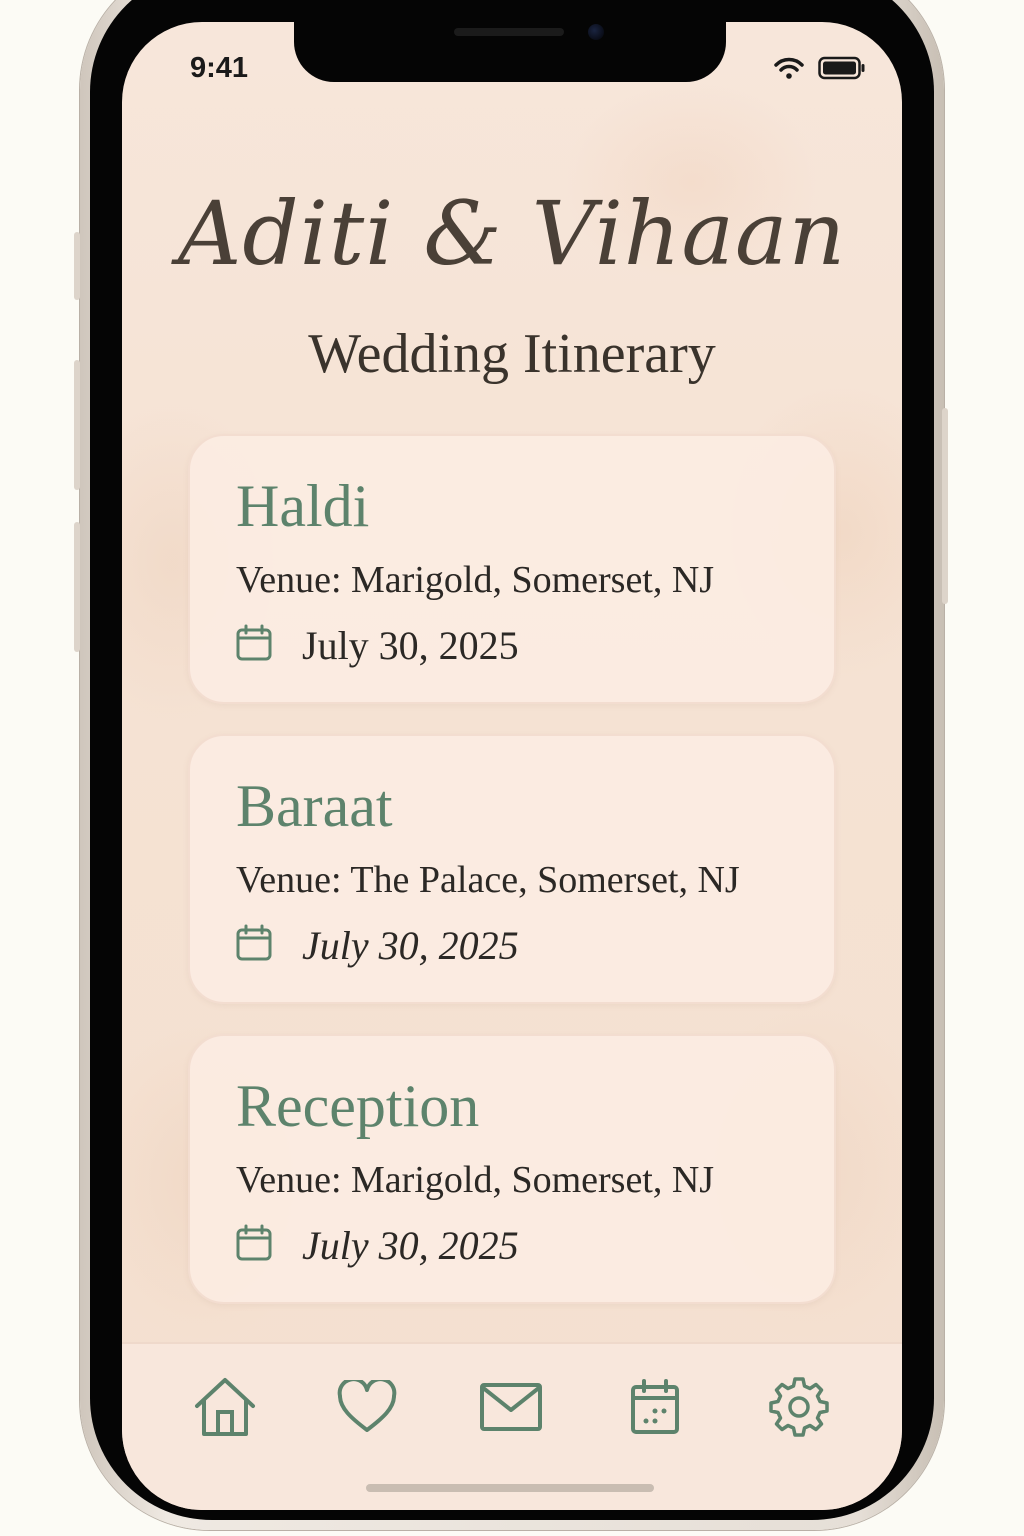 The height and width of the screenshot is (1536, 1024). I want to click on event-venue: Venue: The Palace, Somerset, NJ, so click(488, 880).